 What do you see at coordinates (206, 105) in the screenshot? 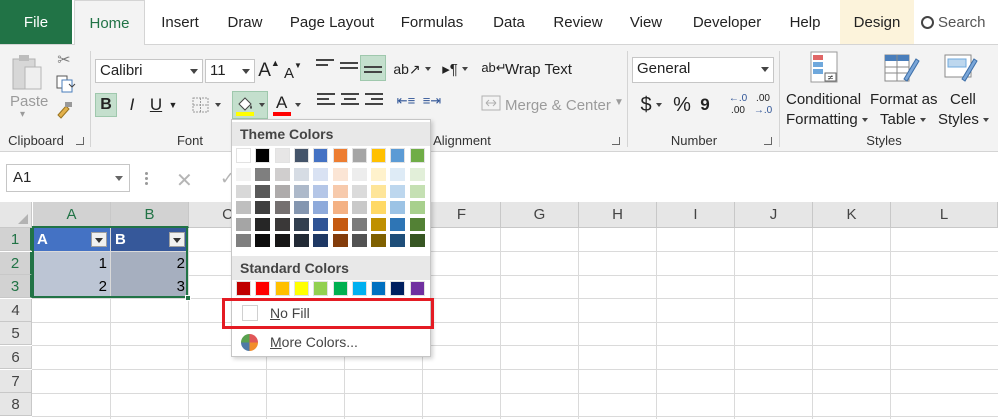
I see `borders-button` at bounding box center [206, 105].